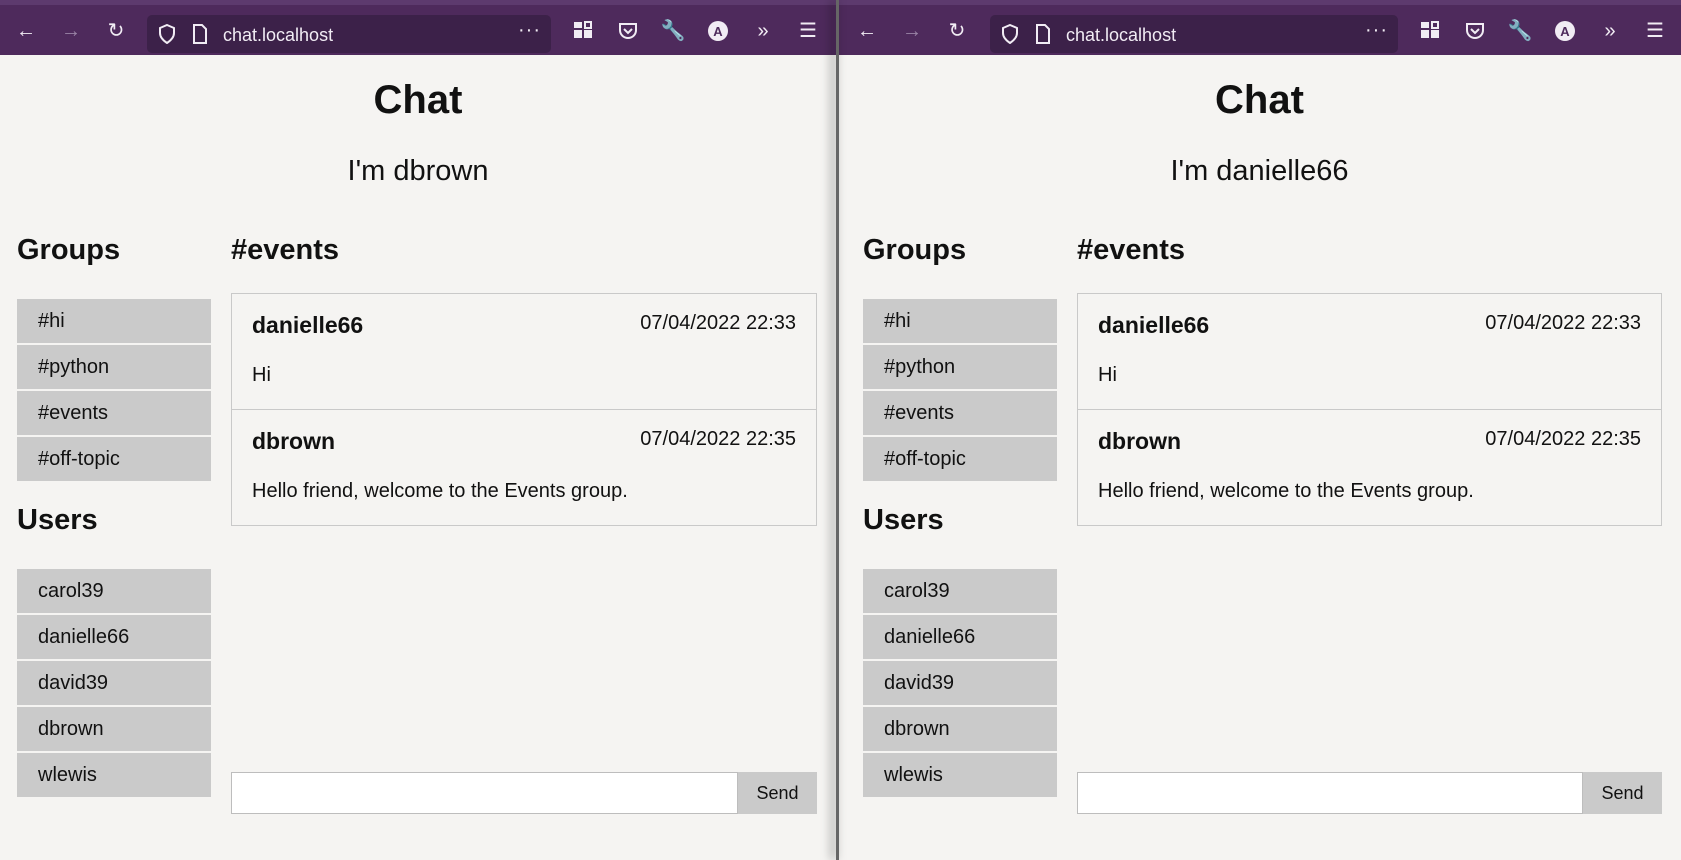  What do you see at coordinates (418, 171) in the screenshot?
I see `current-user-label: I'm dbrown` at bounding box center [418, 171].